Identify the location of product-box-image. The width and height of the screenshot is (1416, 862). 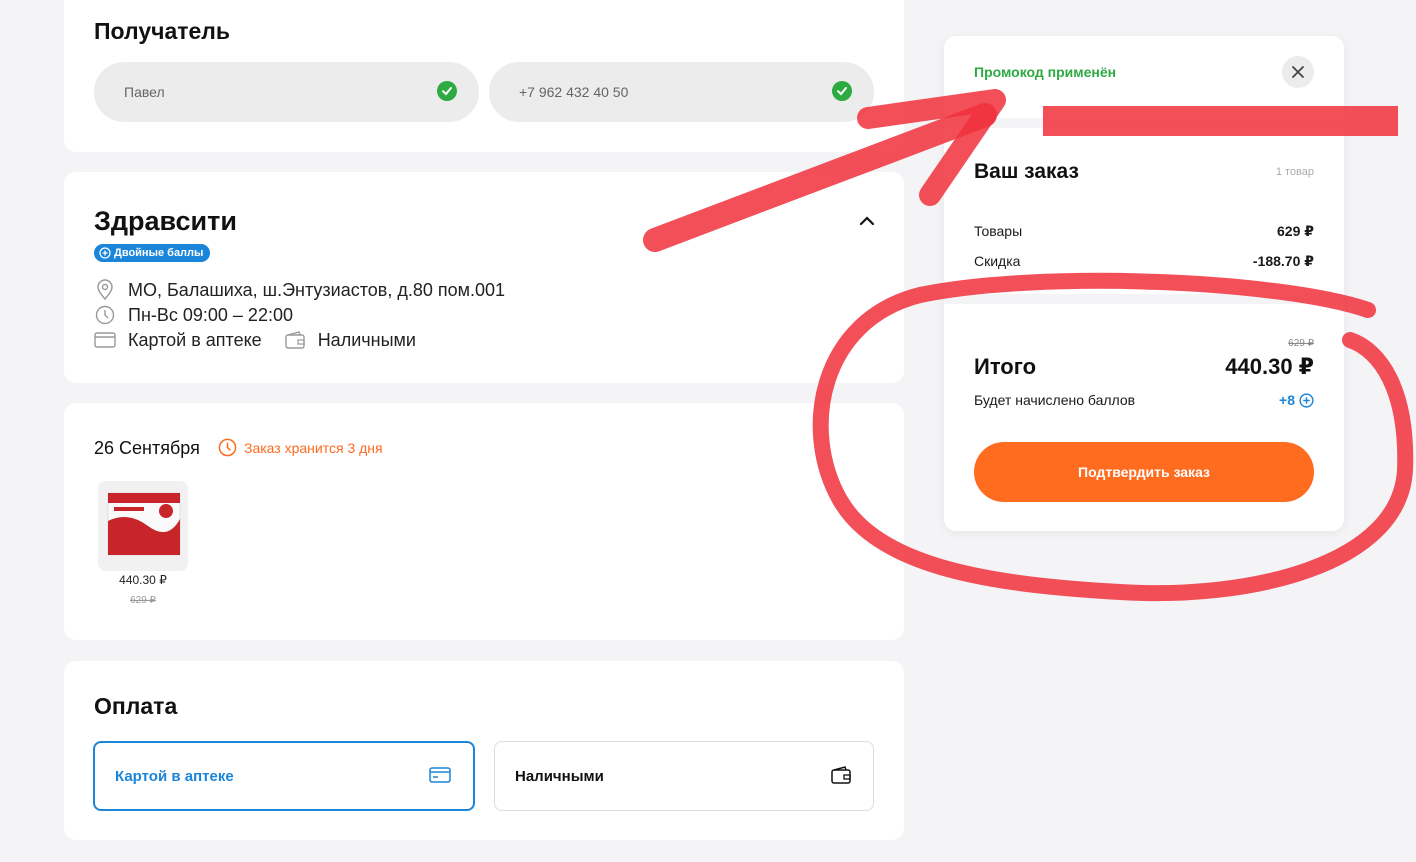
(144, 524).